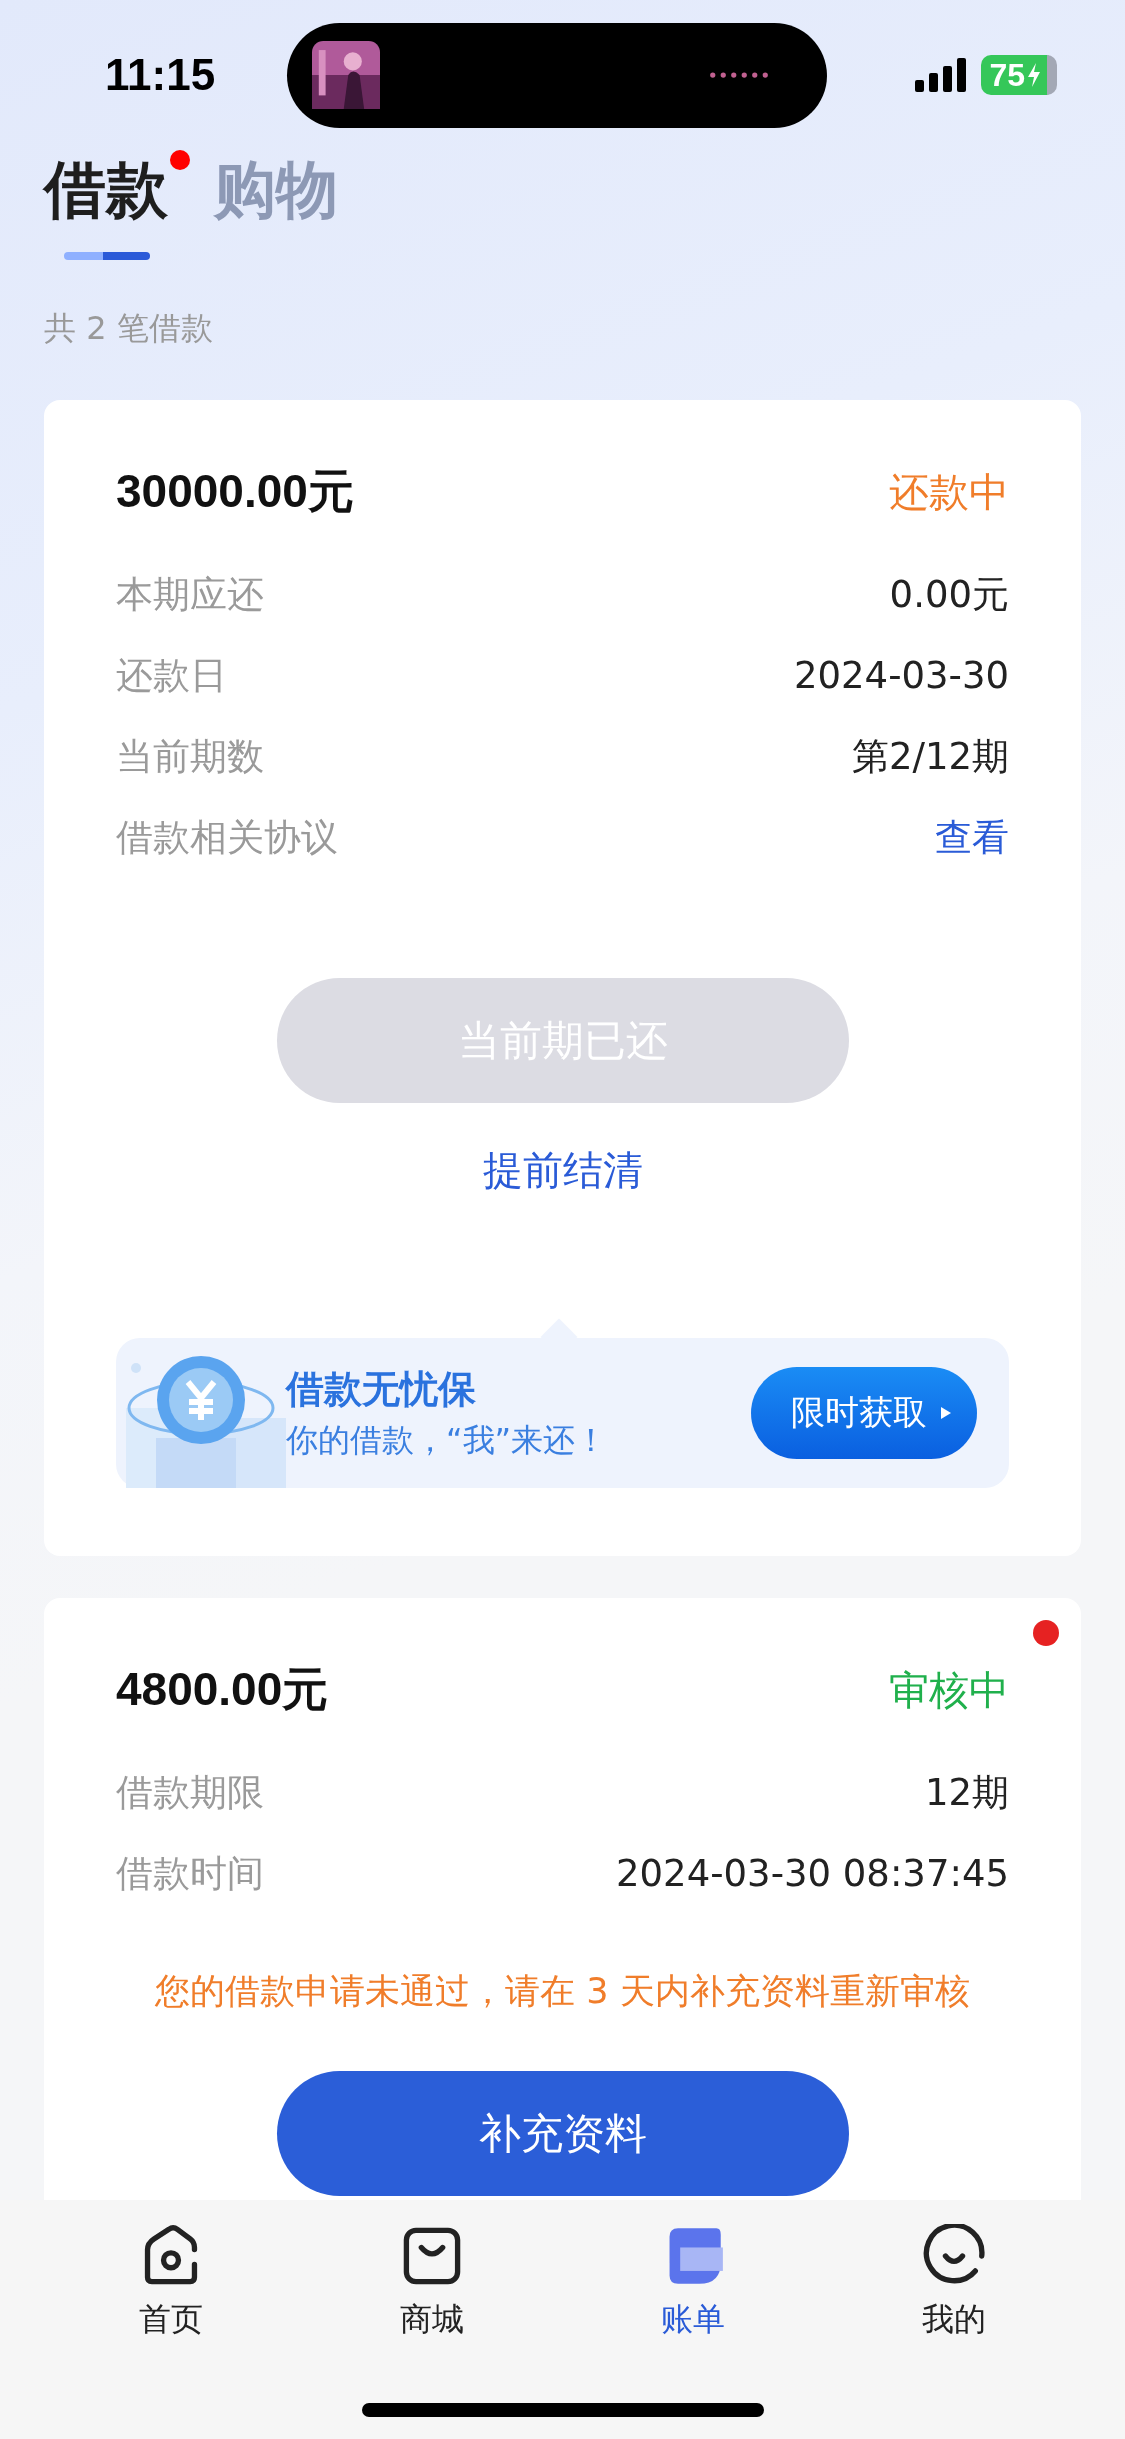 The height and width of the screenshot is (2439, 1125). Describe the element at coordinates (562, 1170) in the screenshot. I see `settle-link: 提前结清` at that location.